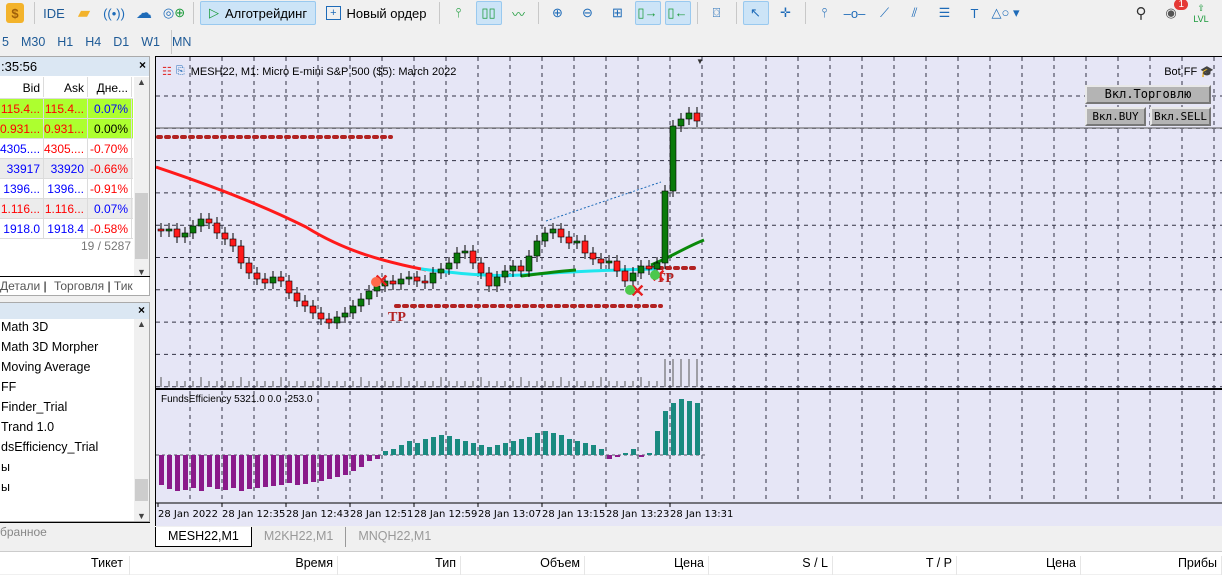  What do you see at coordinates (1201, 13) in the screenshot?
I see `lvl-icon: ⇧ LVL` at bounding box center [1201, 13].